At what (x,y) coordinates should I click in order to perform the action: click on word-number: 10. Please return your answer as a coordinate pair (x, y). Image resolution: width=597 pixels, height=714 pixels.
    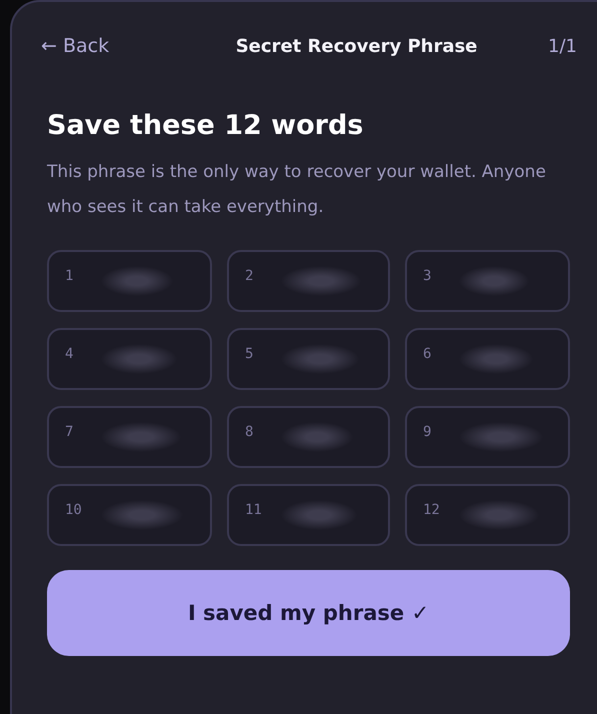
    Looking at the image, I should click on (74, 510).